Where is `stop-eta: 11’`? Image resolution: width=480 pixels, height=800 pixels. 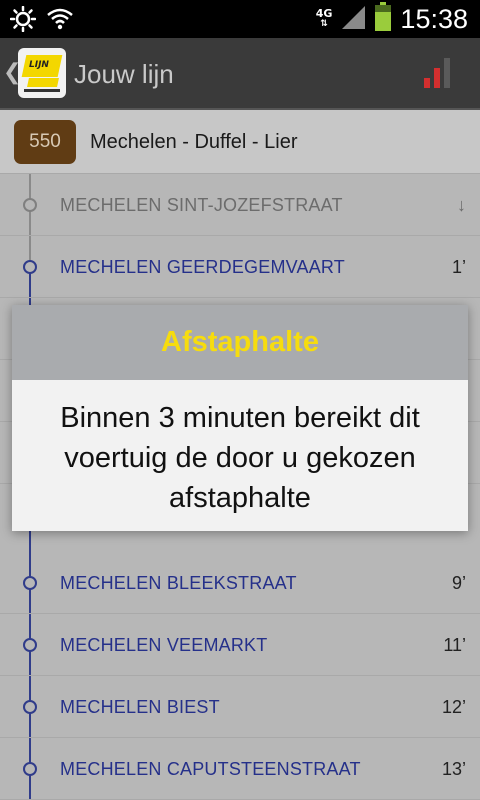
stop-eta: 11’ is located at coordinates (454, 645).